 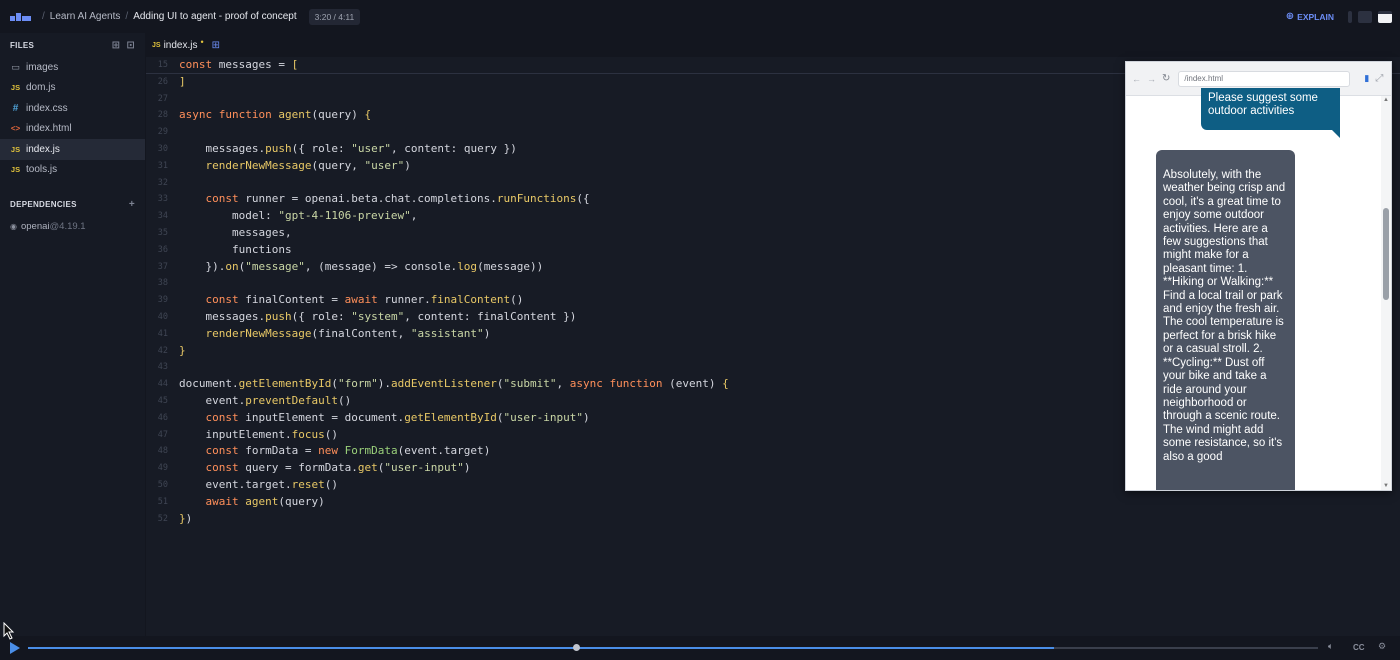 I want to click on code-token: [, so click(x=295, y=64).